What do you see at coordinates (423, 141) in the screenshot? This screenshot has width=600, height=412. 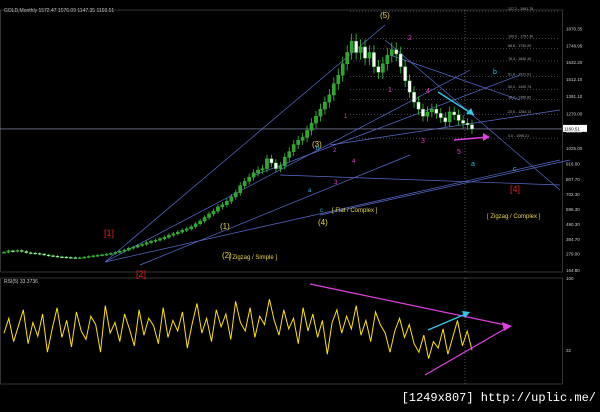 I see `wave-label: 3` at bounding box center [423, 141].